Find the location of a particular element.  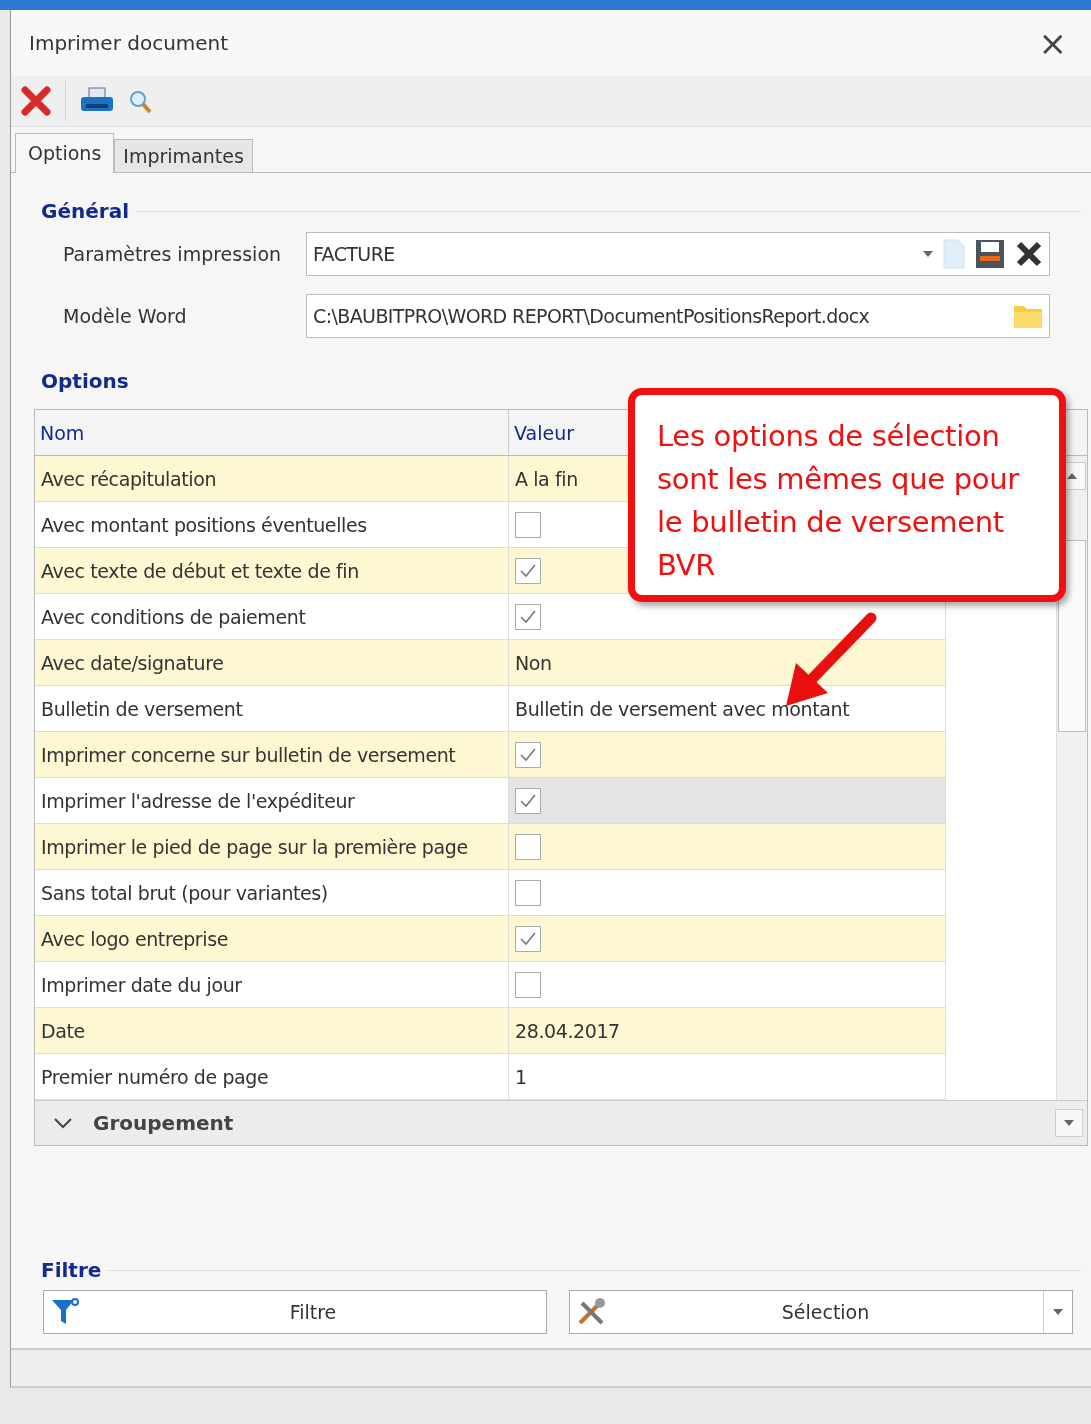

selection-button: Sélection is located at coordinates (821, 1312).